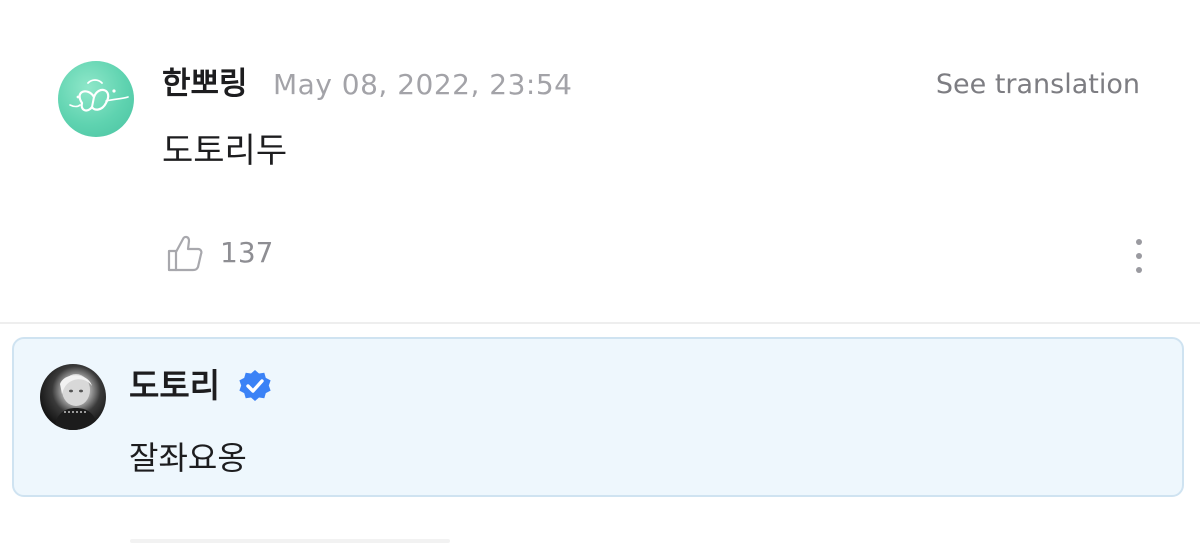  Describe the element at coordinates (205, 84) in the screenshot. I see `commenter-name: 한뽀링` at that location.